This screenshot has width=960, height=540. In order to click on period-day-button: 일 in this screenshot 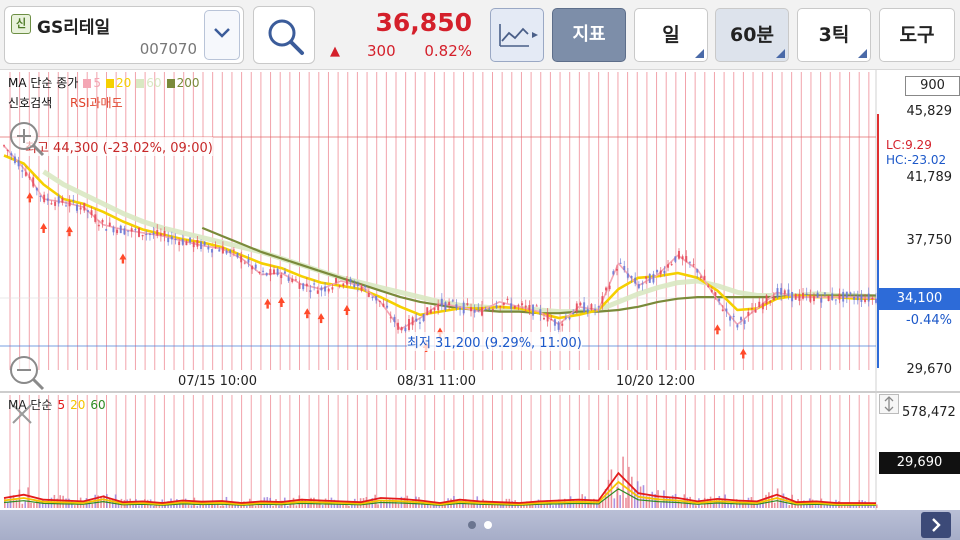, I will do `click(671, 35)`.